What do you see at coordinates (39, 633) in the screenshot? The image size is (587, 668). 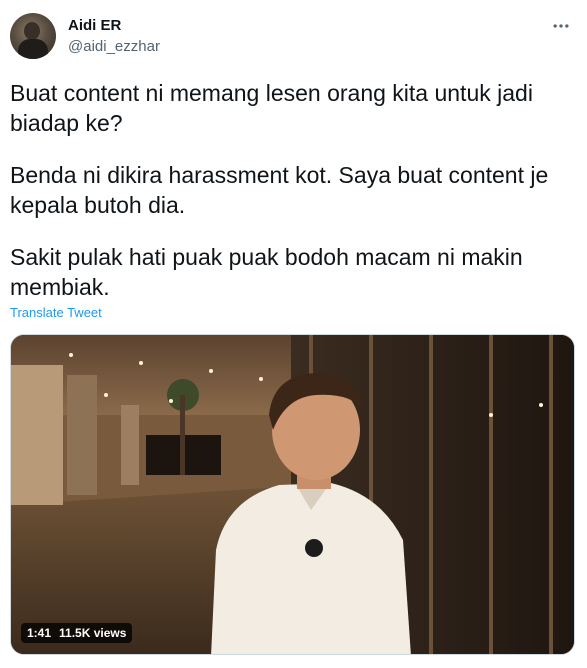 I see `video-duration: 1:41` at bounding box center [39, 633].